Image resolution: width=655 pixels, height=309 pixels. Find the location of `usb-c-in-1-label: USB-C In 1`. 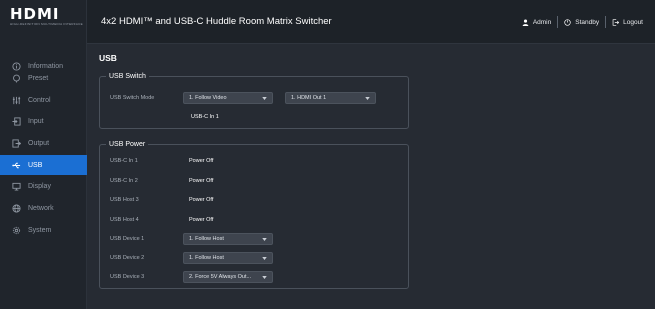

usb-c-in-1-label: USB-C In 1 is located at coordinates (124, 161).